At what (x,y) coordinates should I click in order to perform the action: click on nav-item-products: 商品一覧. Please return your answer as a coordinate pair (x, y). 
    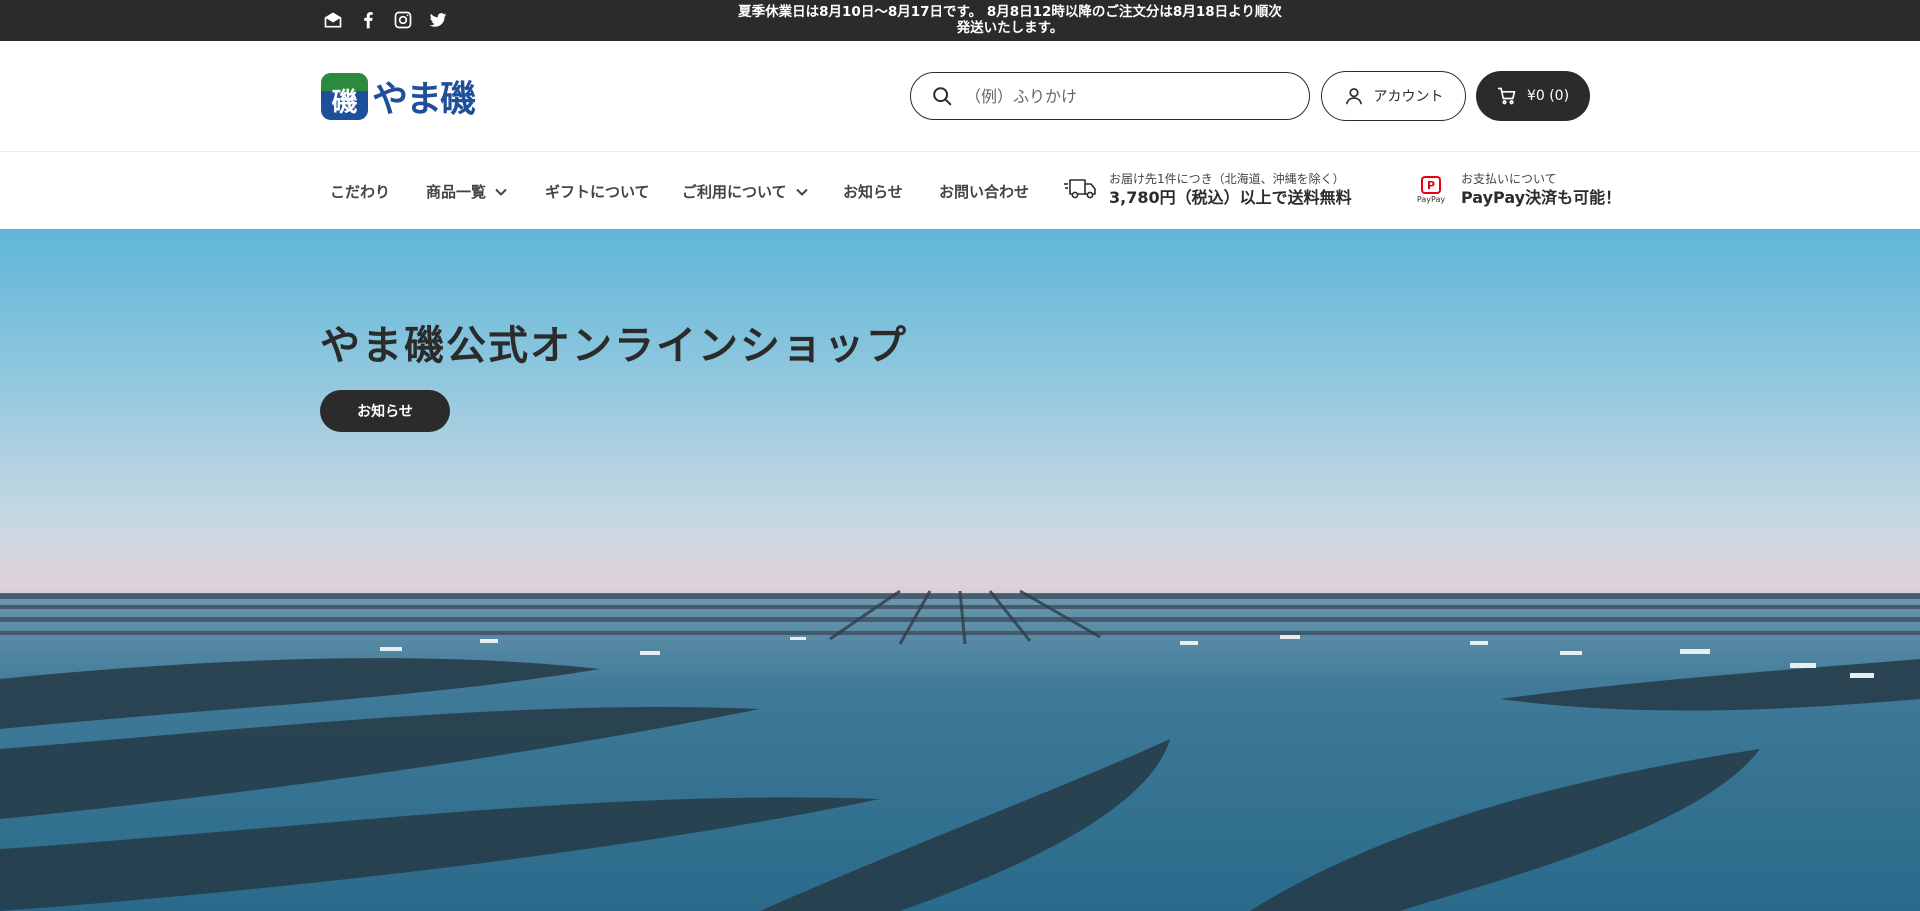
    Looking at the image, I should click on (467, 191).